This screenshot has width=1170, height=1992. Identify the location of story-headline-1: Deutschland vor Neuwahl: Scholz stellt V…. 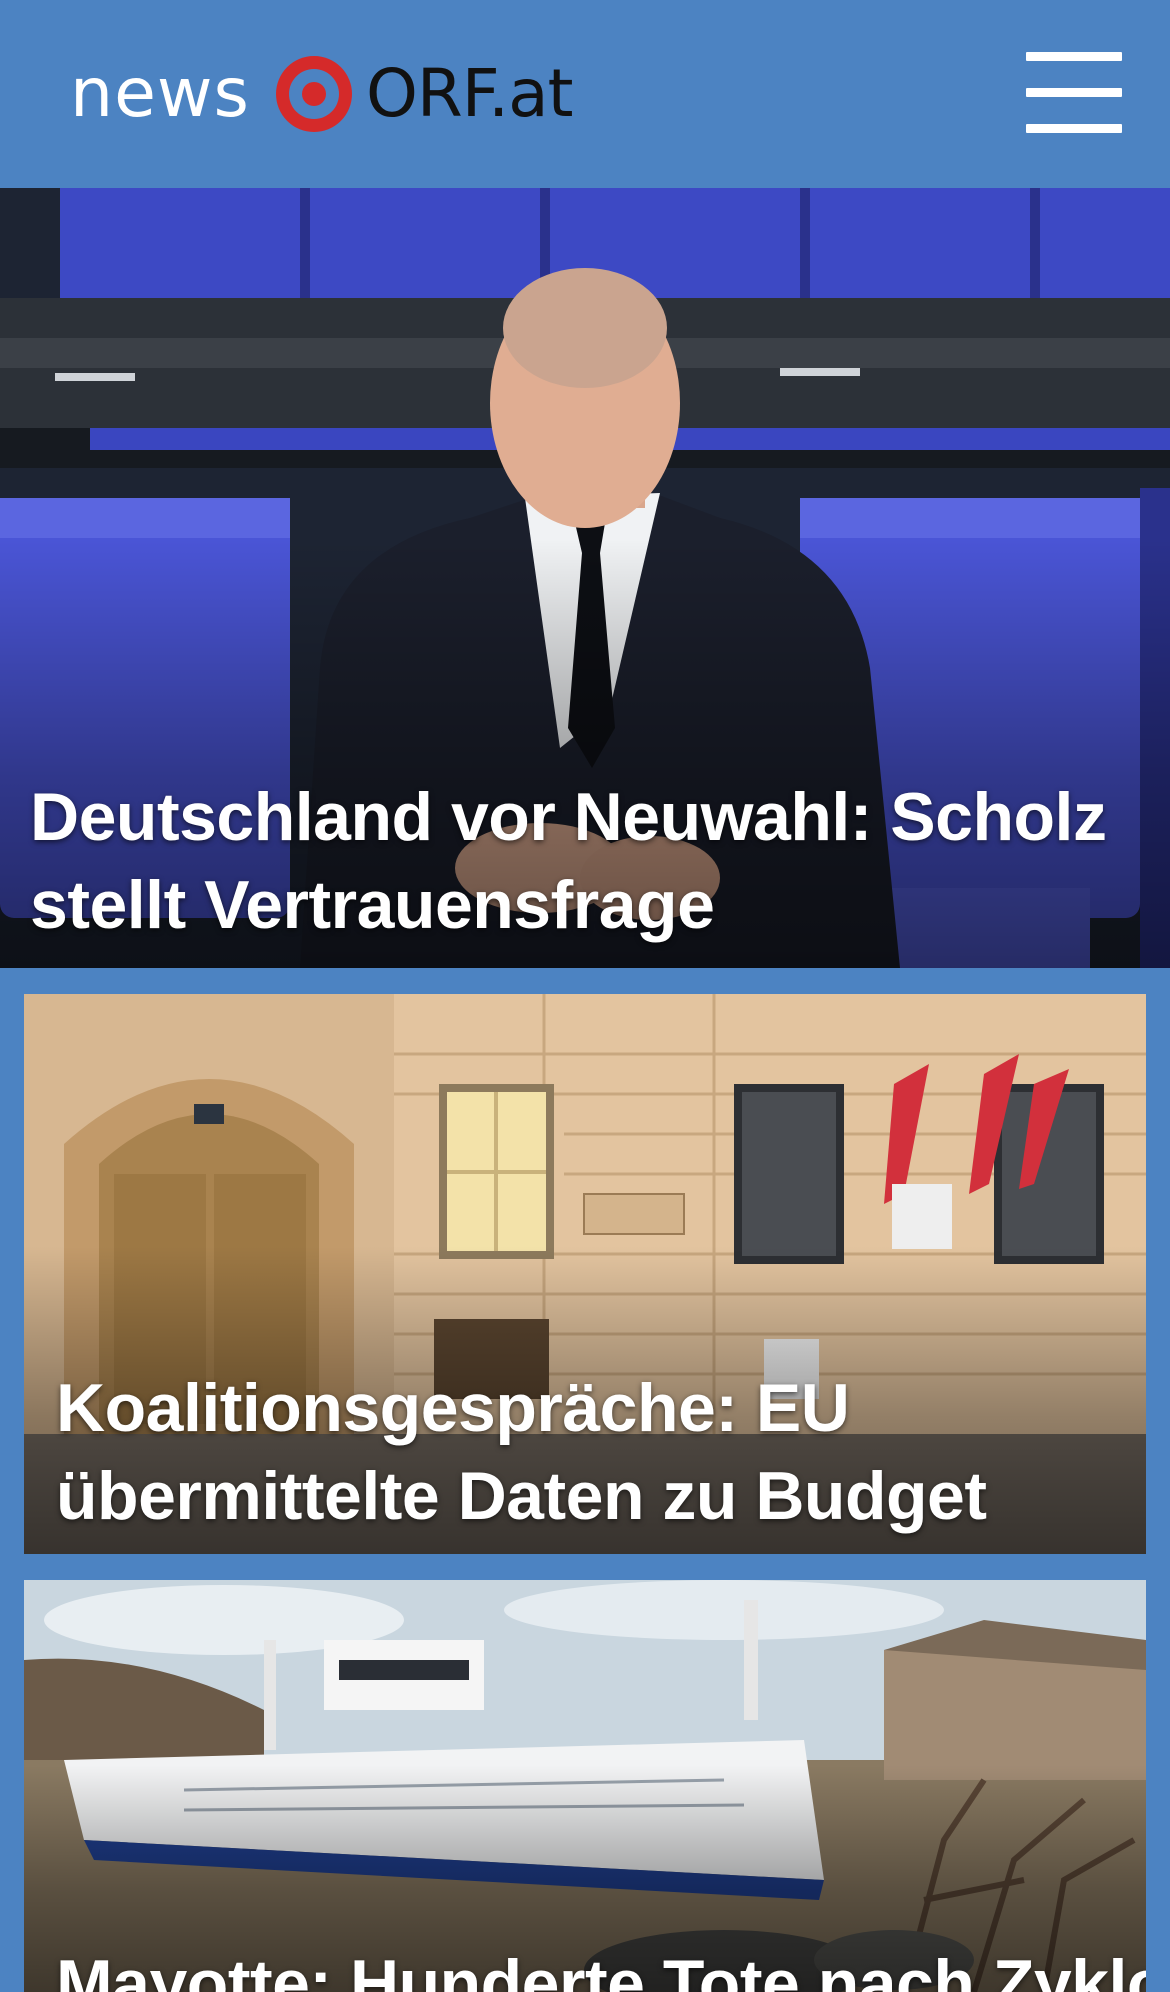
(580, 861).